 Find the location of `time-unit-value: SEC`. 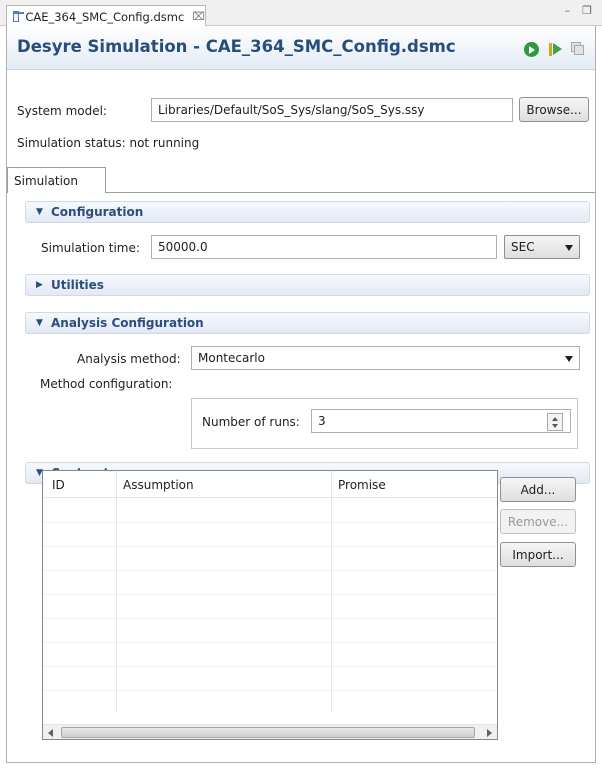

time-unit-value: SEC is located at coordinates (523, 247).